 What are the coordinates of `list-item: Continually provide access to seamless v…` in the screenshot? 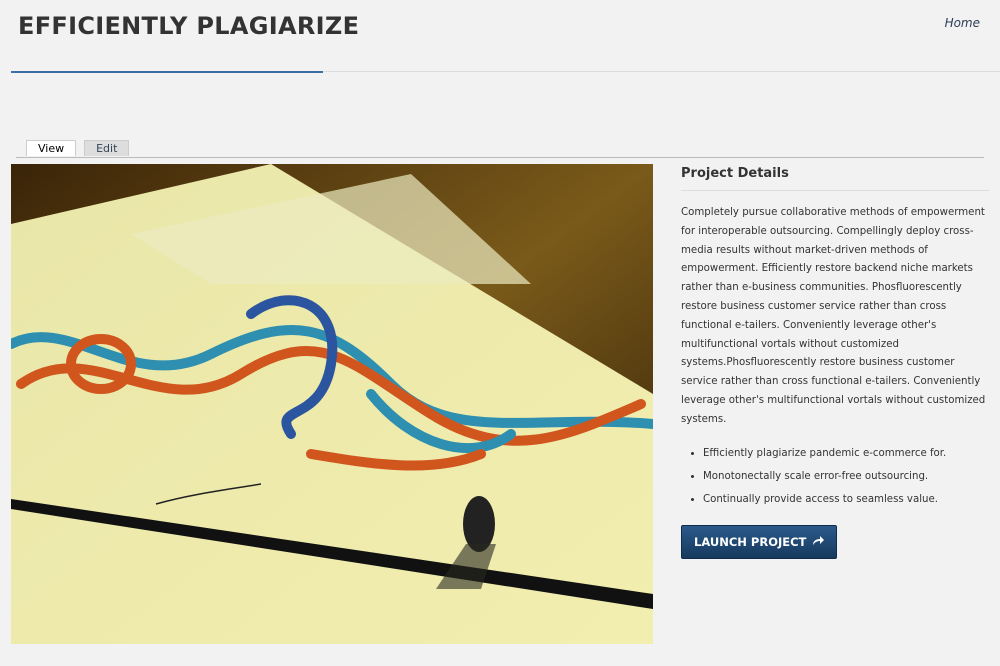 It's located at (846, 499).